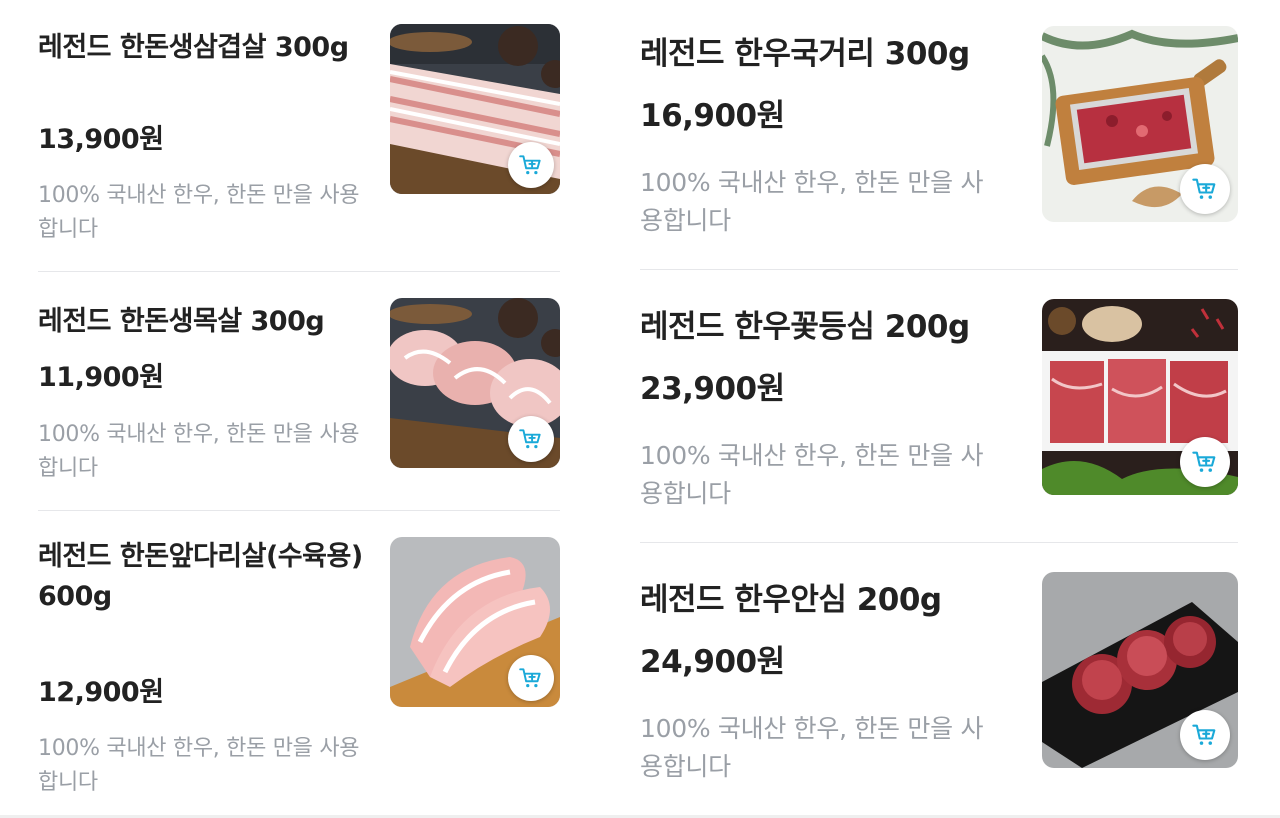 Image resolution: width=1280 pixels, height=818 pixels. What do you see at coordinates (101, 692) in the screenshot?
I see `product-price: 12,900원` at bounding box center [101, 692].